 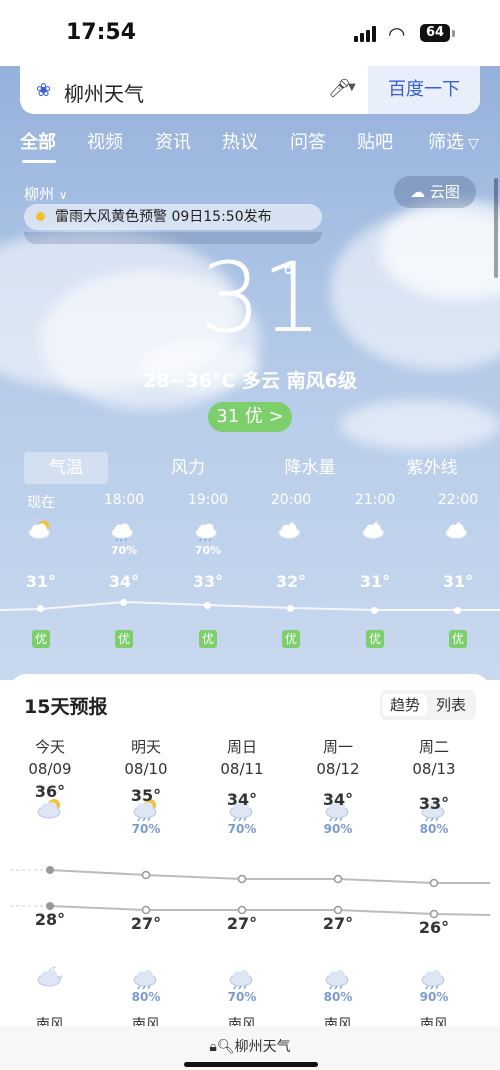 I want to click on home-indicator, so click(x=251, y=1064).